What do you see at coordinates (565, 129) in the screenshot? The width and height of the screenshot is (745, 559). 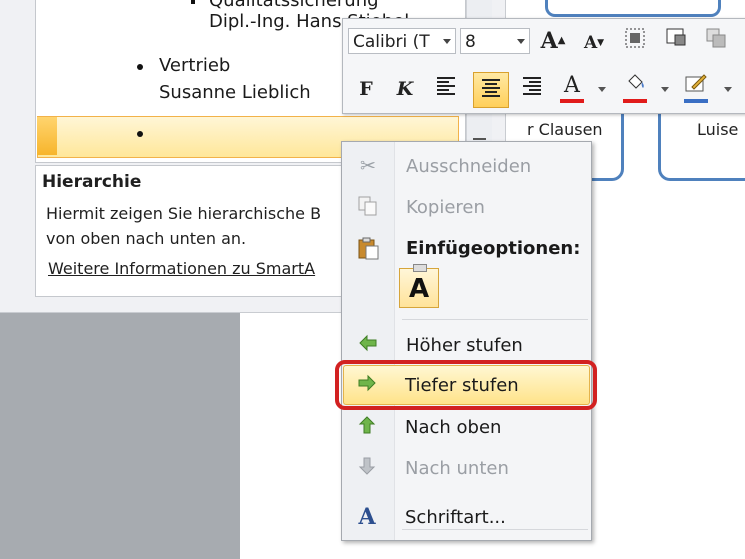 I see `shape-text-2: r Clausen` at bounding box center [565, 129].